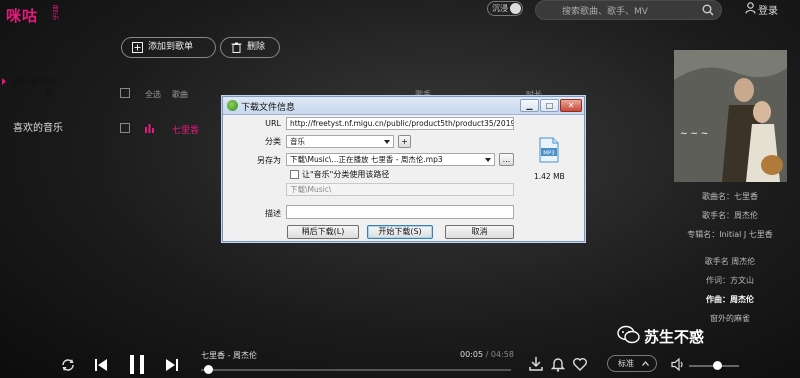 This screenshot has height=378, width=800. Describe the element at coordinates (153, 94) in the screenshot. I see `header-select-all: 全选` at that location.